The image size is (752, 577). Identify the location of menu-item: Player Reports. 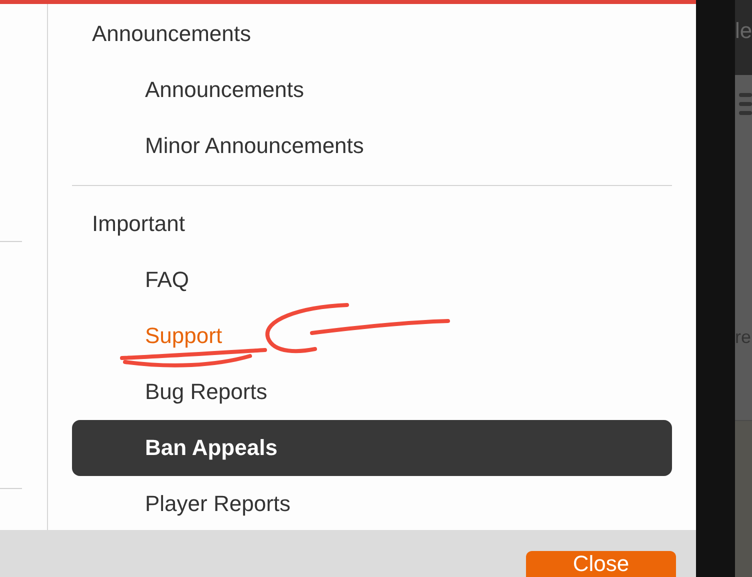
(372, 503).